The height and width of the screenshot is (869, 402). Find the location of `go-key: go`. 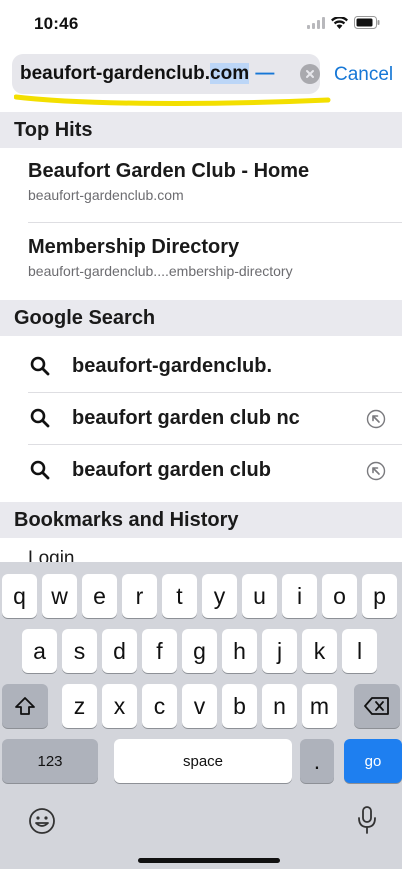

go-key: go is located at coordinates (373, 761).